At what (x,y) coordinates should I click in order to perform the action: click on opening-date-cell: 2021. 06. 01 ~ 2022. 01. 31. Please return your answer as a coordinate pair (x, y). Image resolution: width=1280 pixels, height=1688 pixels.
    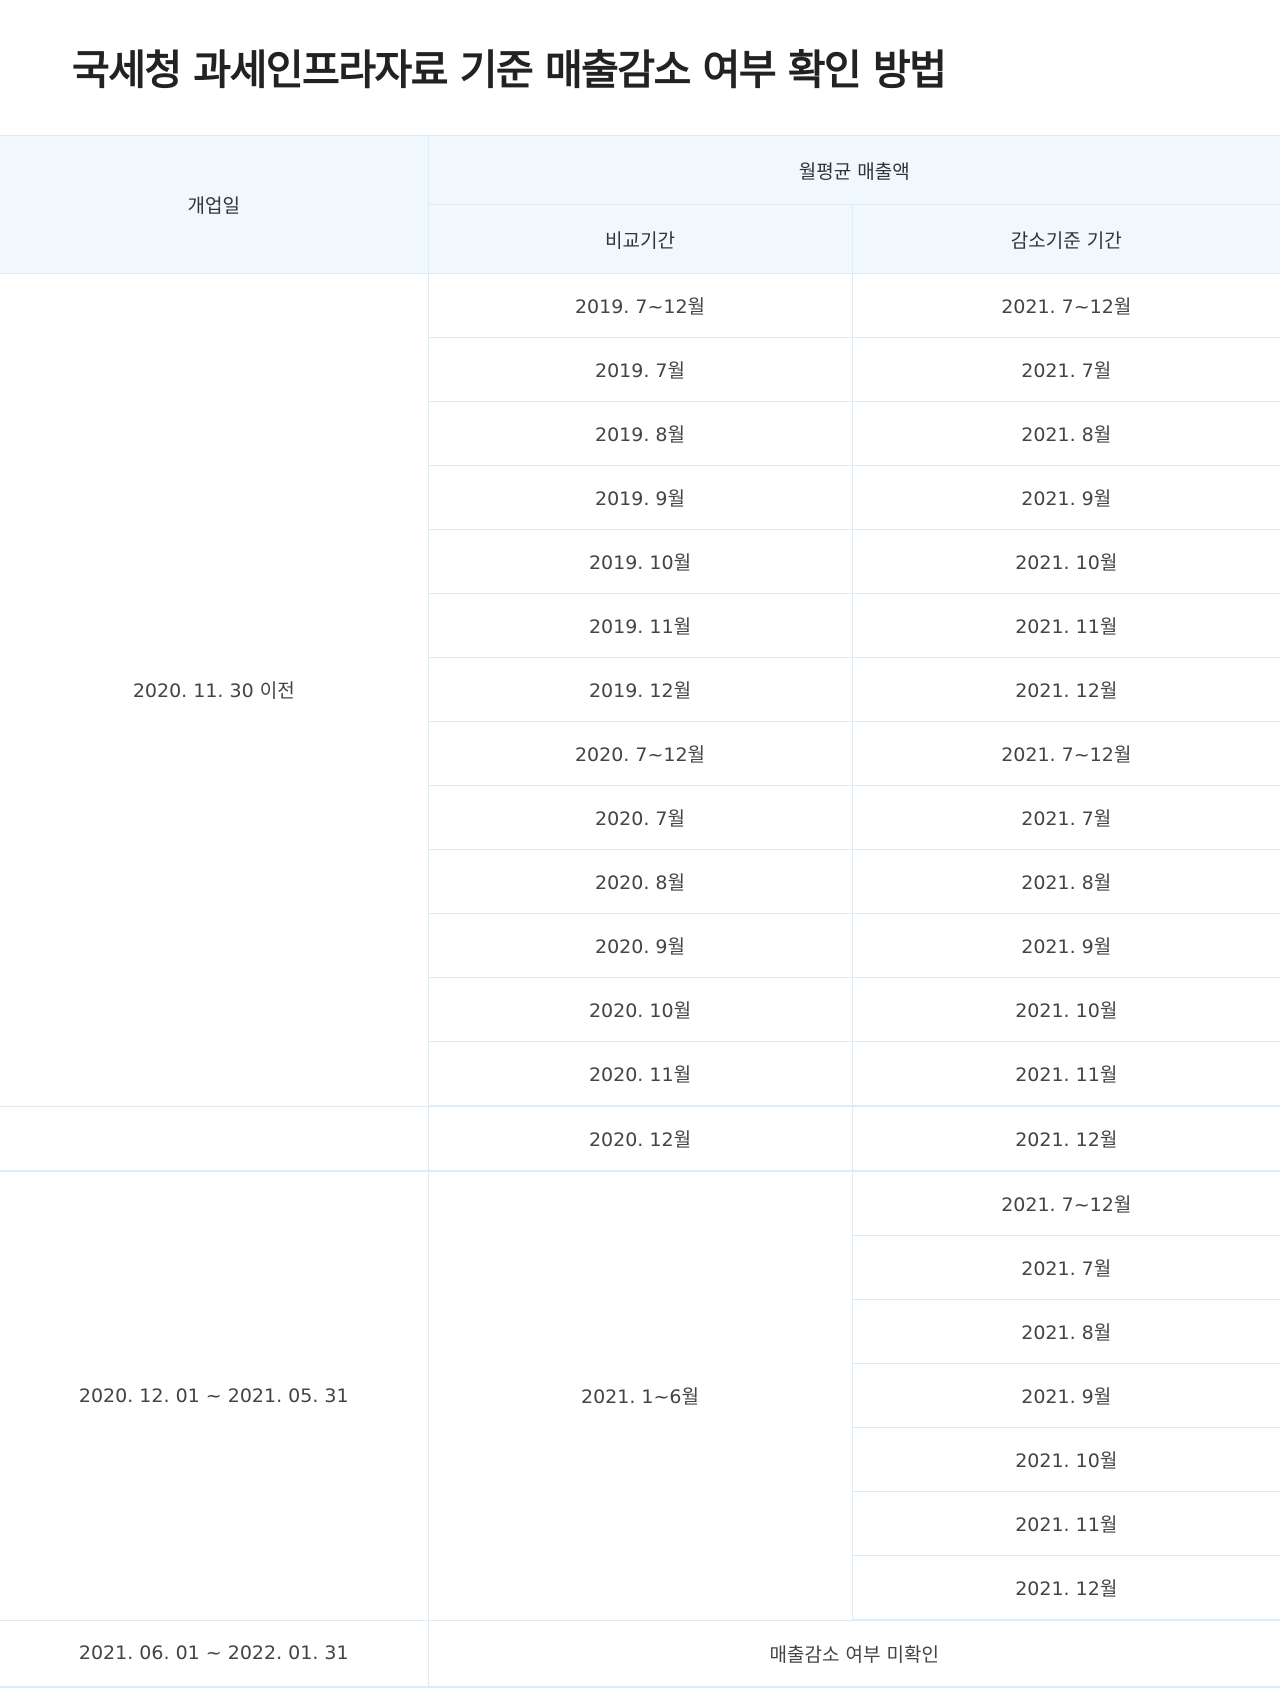
    Looking at the image, I should click on (214, 1653).